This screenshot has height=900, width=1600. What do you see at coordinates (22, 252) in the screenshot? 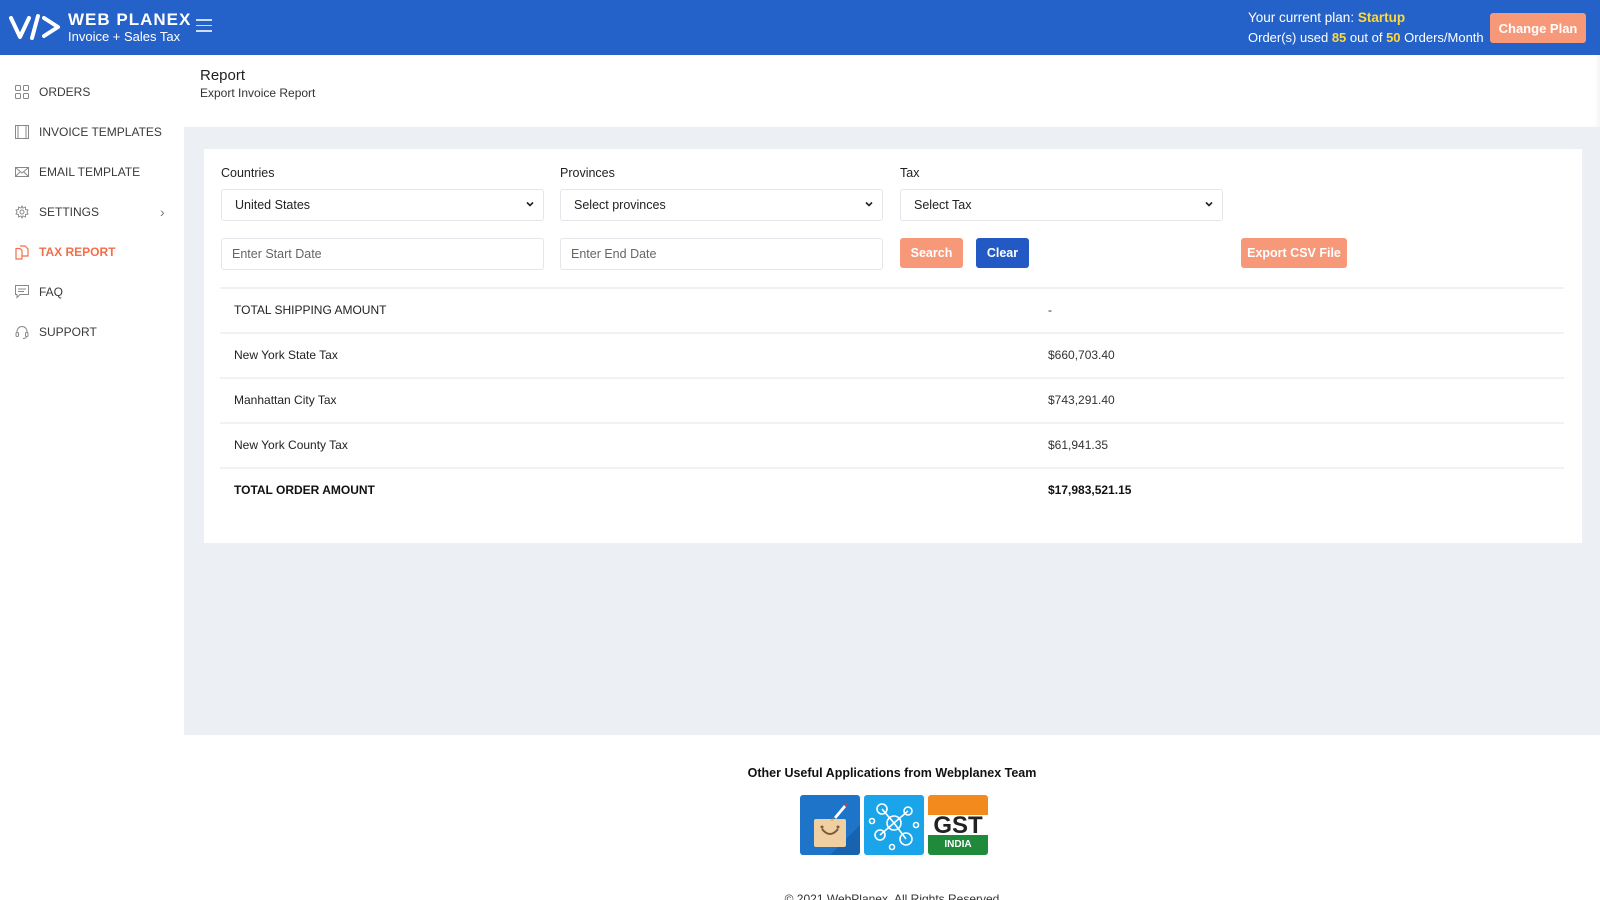
I see `documents-icon` at bounding box center [22, 252].